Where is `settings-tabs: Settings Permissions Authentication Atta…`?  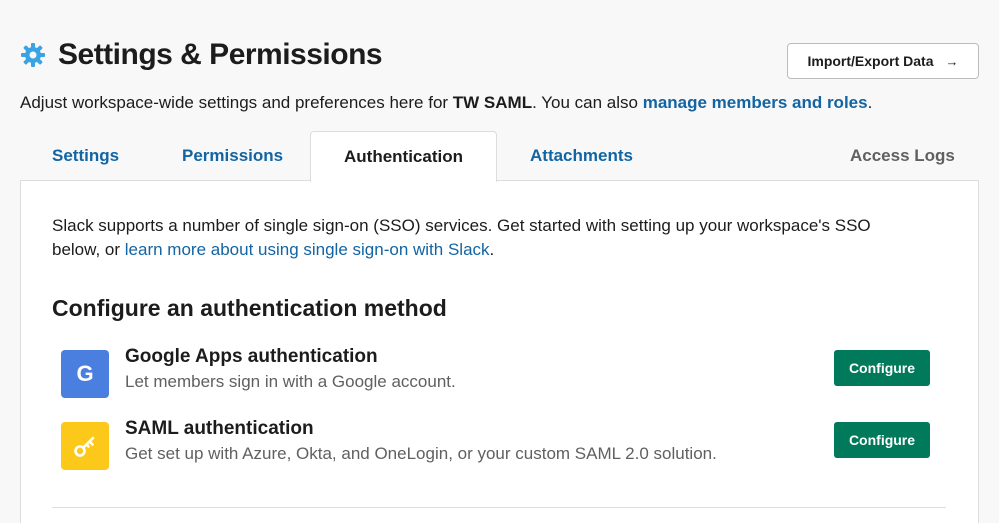 settings-tabs: Settings Permissions Authentication Atta… is located at coordinates (499, 156).